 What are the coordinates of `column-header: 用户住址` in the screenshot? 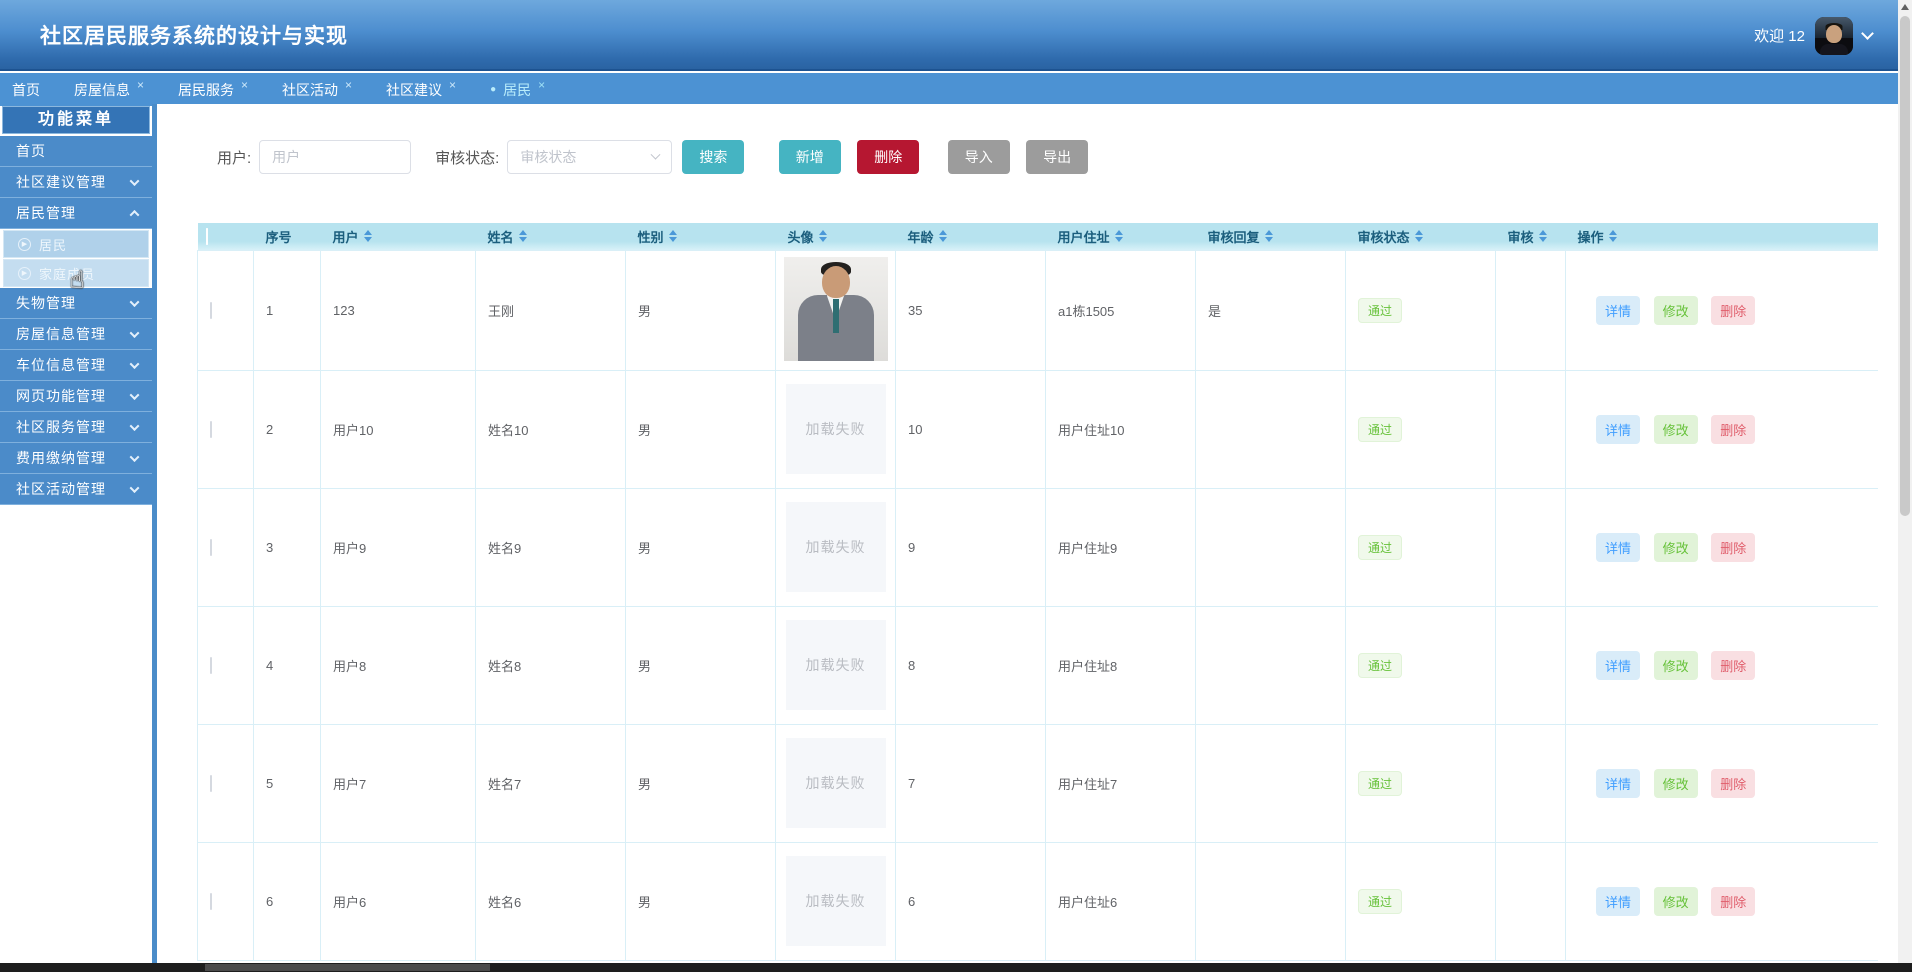 It's located at (1120, 236).